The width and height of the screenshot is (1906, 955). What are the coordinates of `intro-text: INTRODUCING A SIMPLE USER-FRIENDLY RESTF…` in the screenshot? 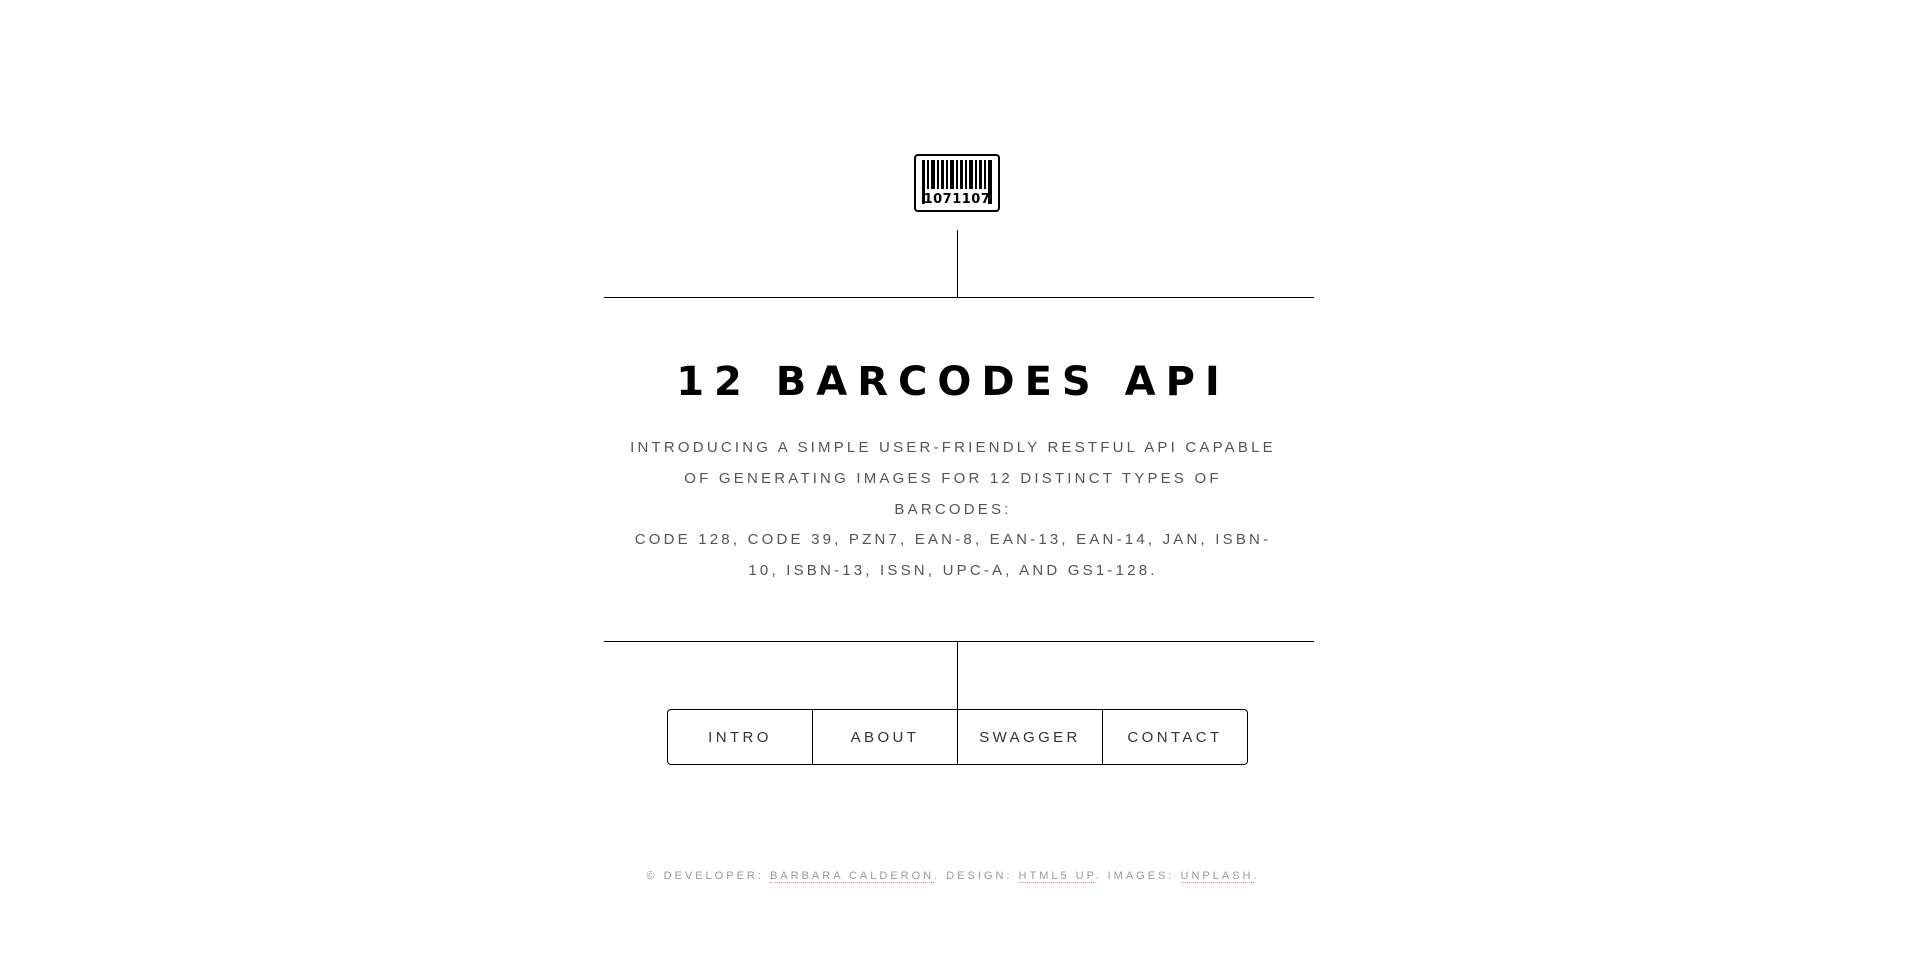 It's located at (953, 478).